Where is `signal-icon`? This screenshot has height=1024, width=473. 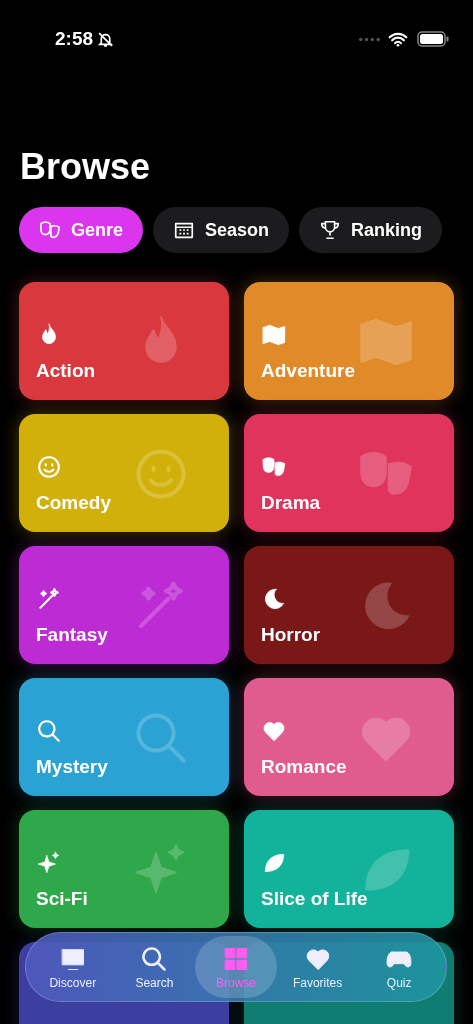
signal-icon is located at coordinates (369, 39).